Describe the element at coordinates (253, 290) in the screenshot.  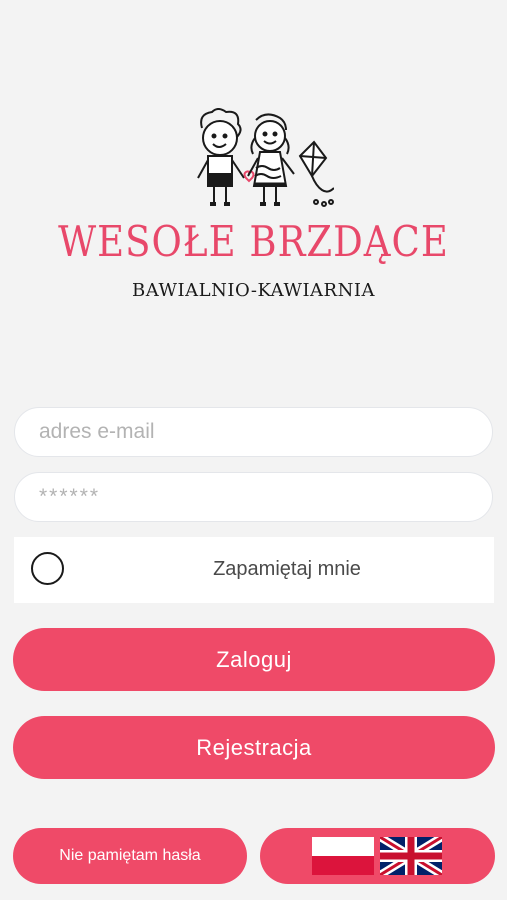
I see `brand-subtitle: BAWIALNIO-KAWIARNIA` at that location.